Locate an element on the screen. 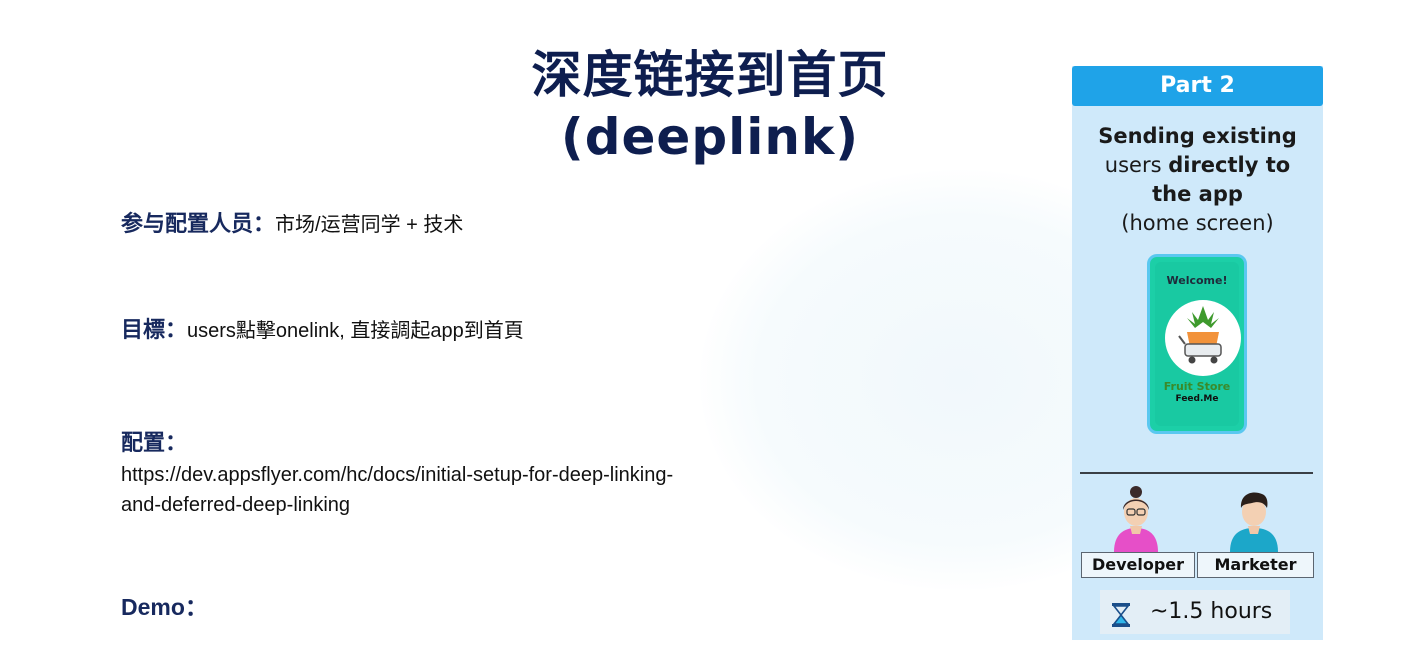  phone-welcome-text: Welcome! is located at coordinates (1197, 280).